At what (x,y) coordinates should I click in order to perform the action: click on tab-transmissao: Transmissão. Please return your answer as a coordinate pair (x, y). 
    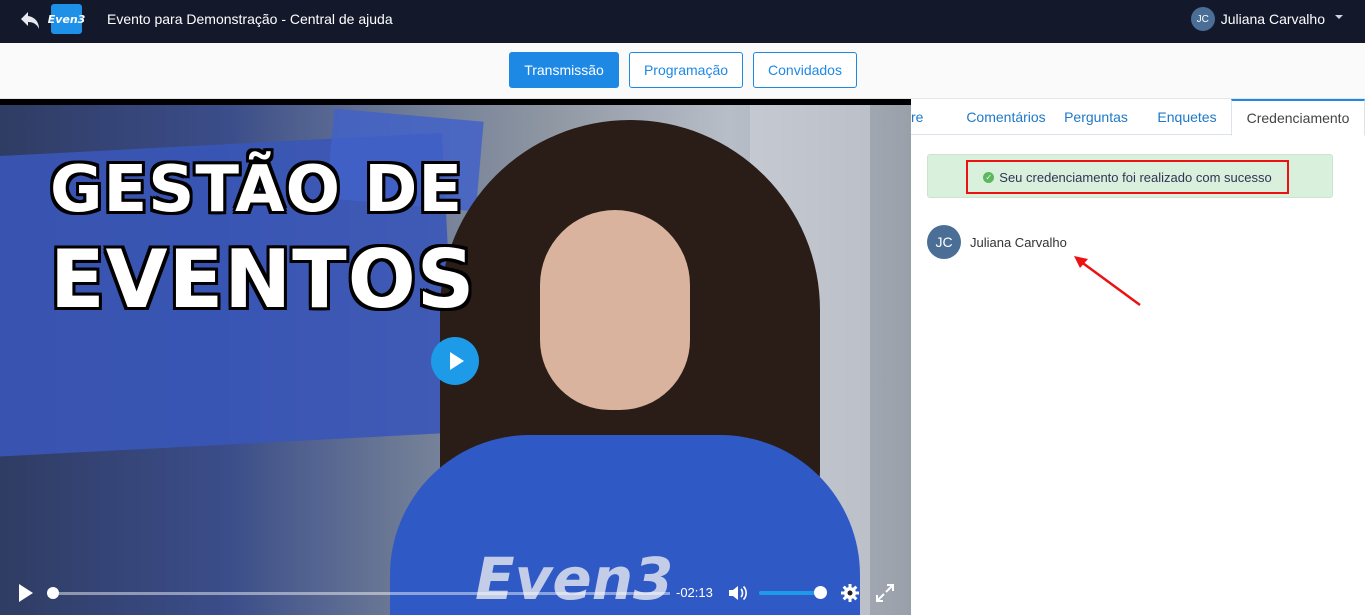
    Looking at the image, I should click on (564, 70).